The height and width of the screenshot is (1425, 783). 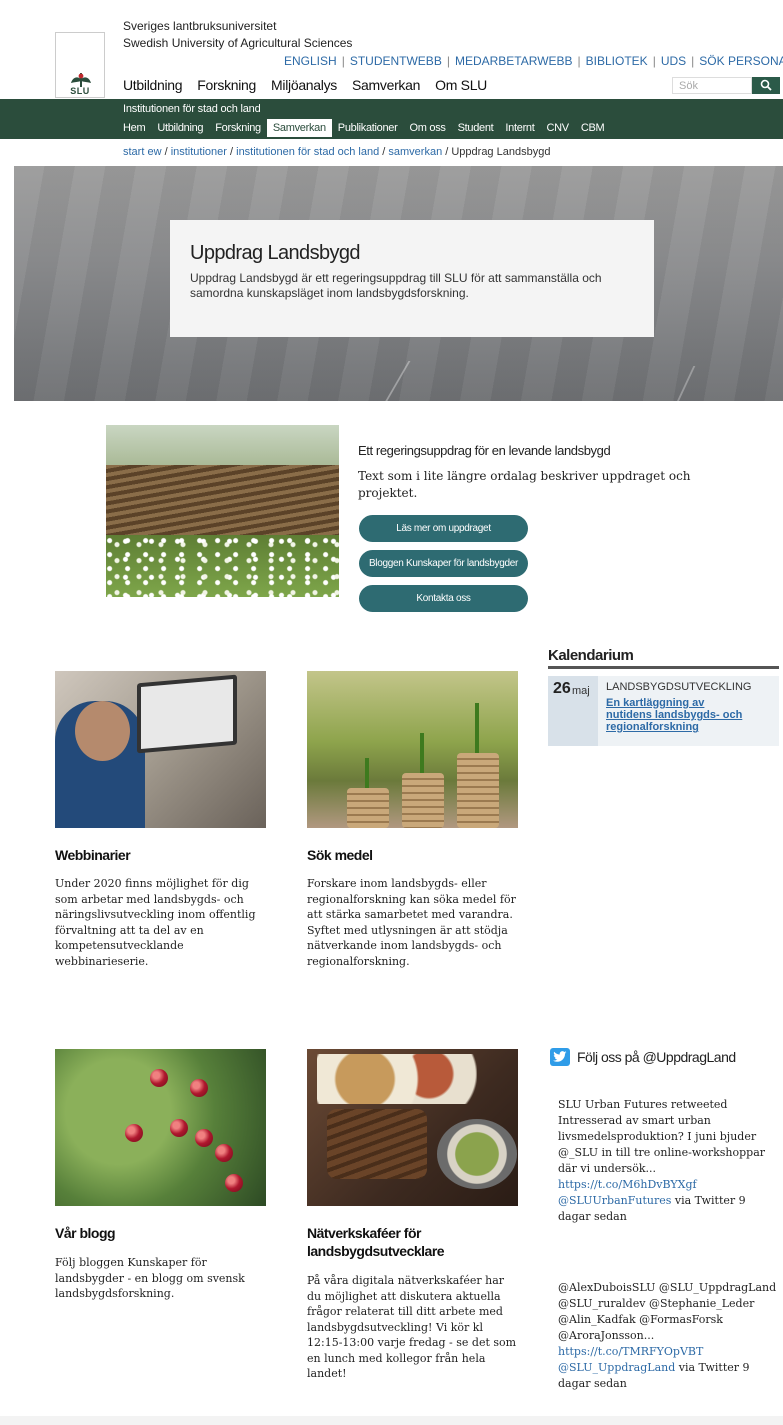 I want to click on slu-logo: SLU, so click(x=80, y=65).